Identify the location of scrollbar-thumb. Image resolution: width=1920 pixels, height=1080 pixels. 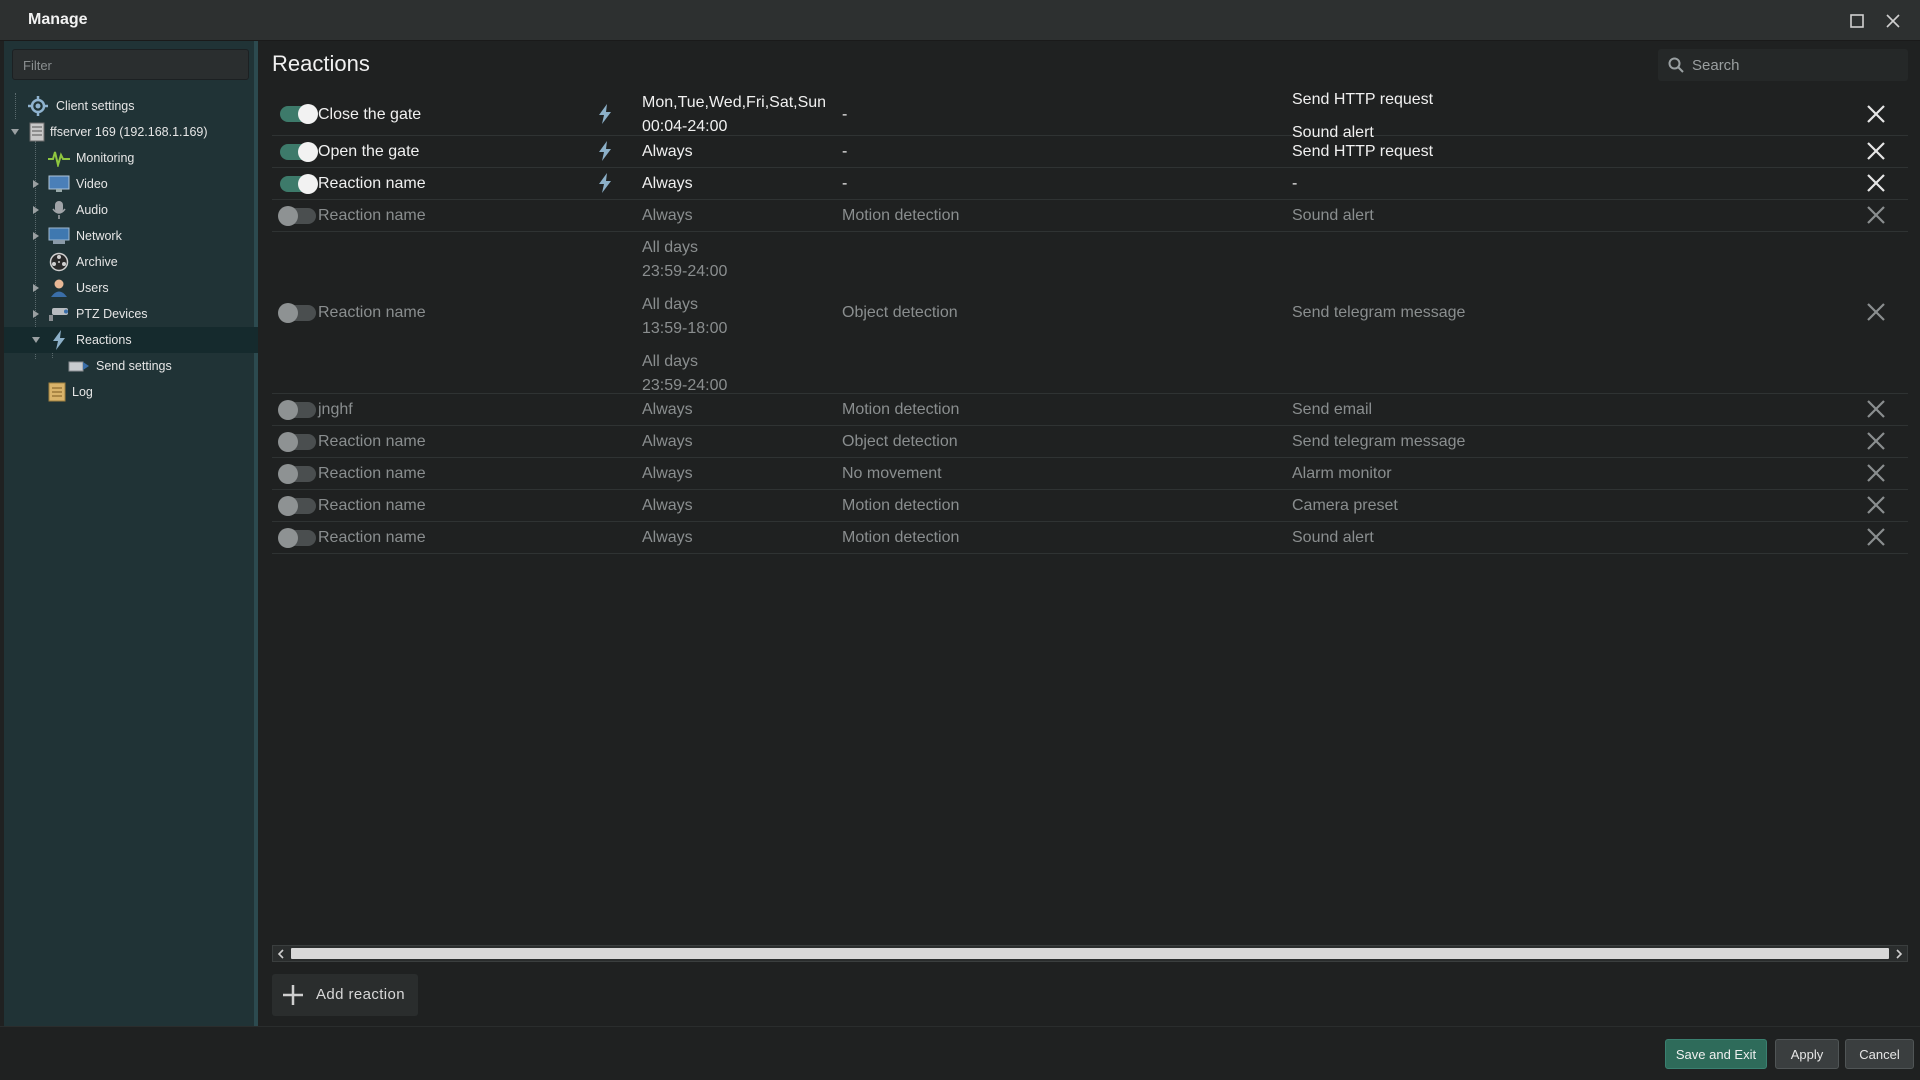
(1090, 953).